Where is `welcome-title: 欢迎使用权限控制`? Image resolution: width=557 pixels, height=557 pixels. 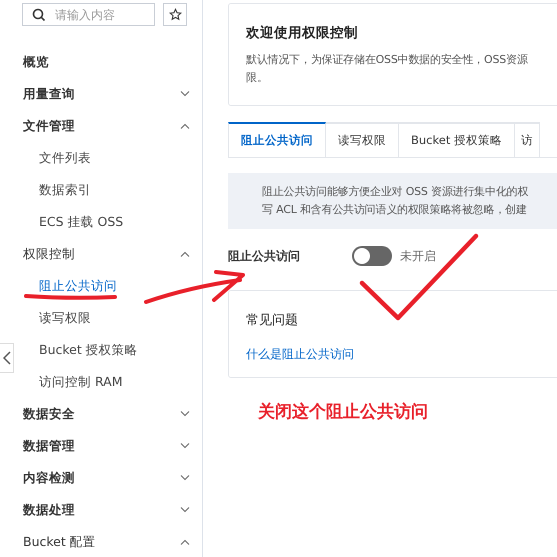 welcome-title: 欢迎使用权限控制 is located at coordinates (302, 33).